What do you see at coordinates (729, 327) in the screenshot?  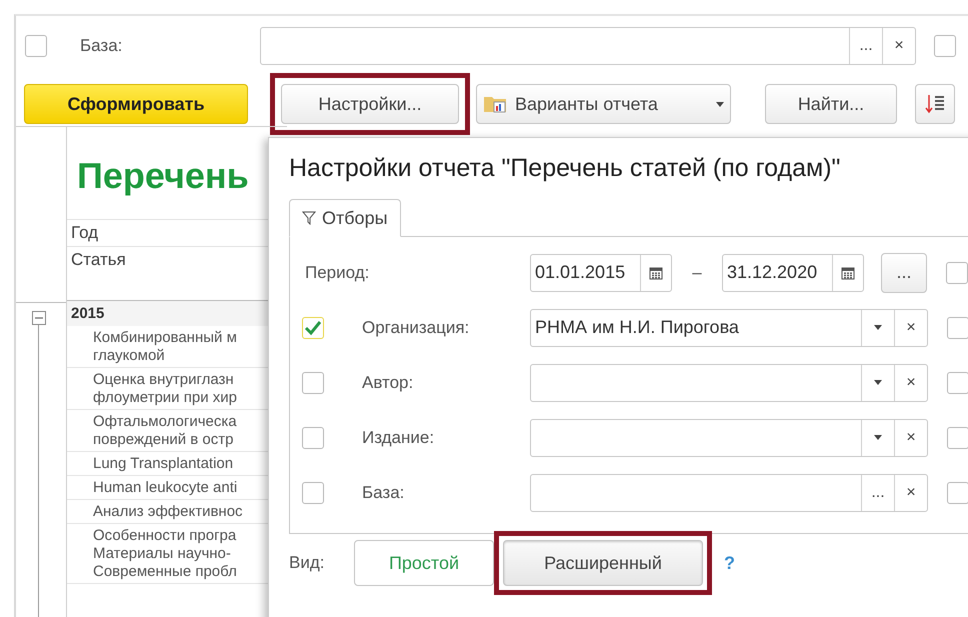 I see `filter-field: РНМА им Н.И. Пирогова ×` at bounding box center [729, 327].